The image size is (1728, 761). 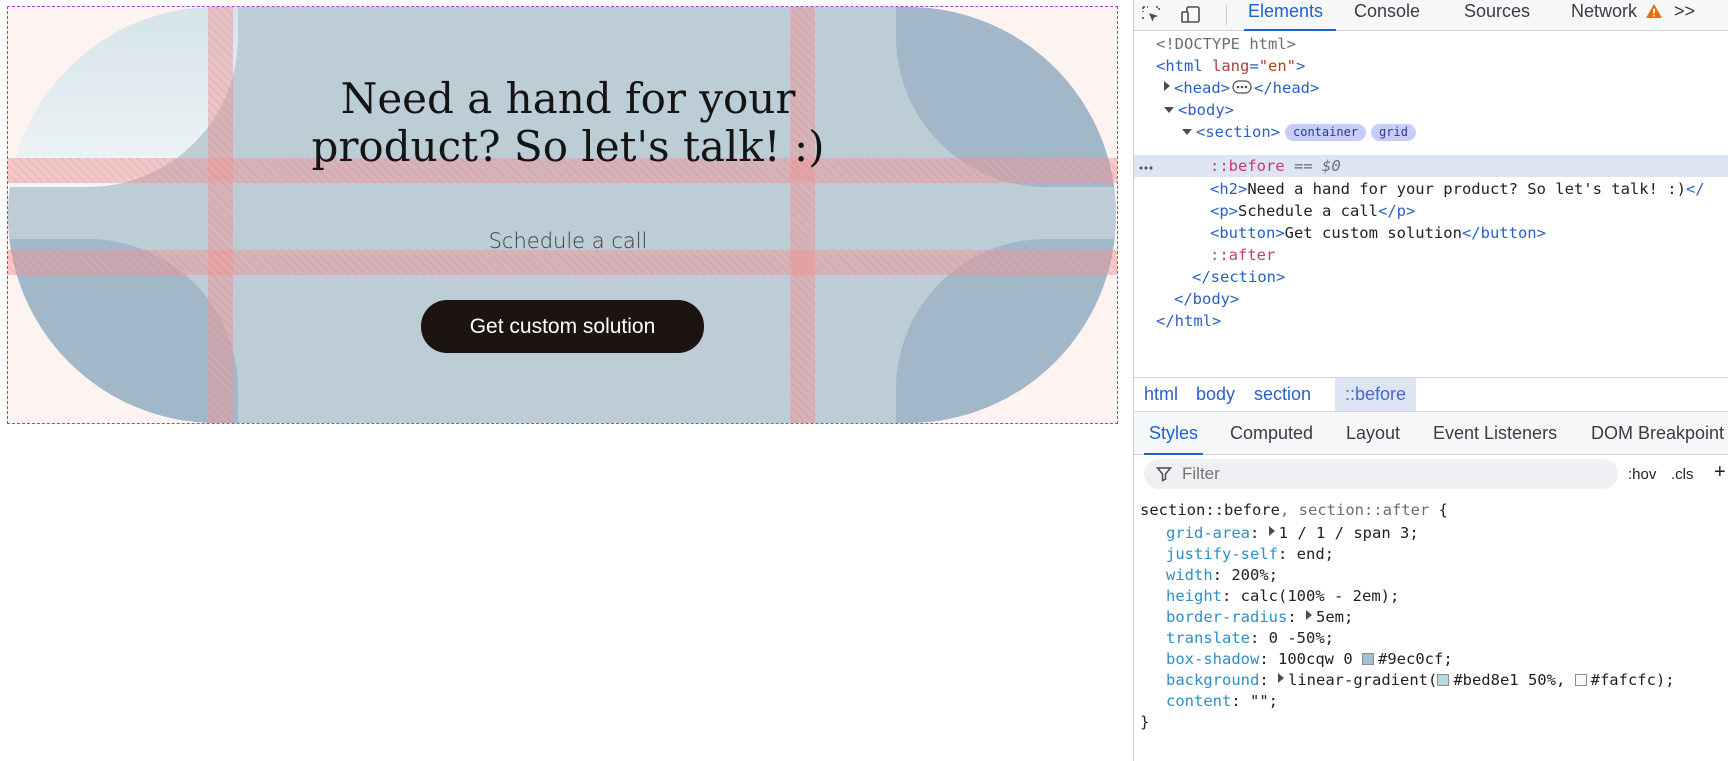 I want to click on prop-name: height, so click(x=1194, y=596).